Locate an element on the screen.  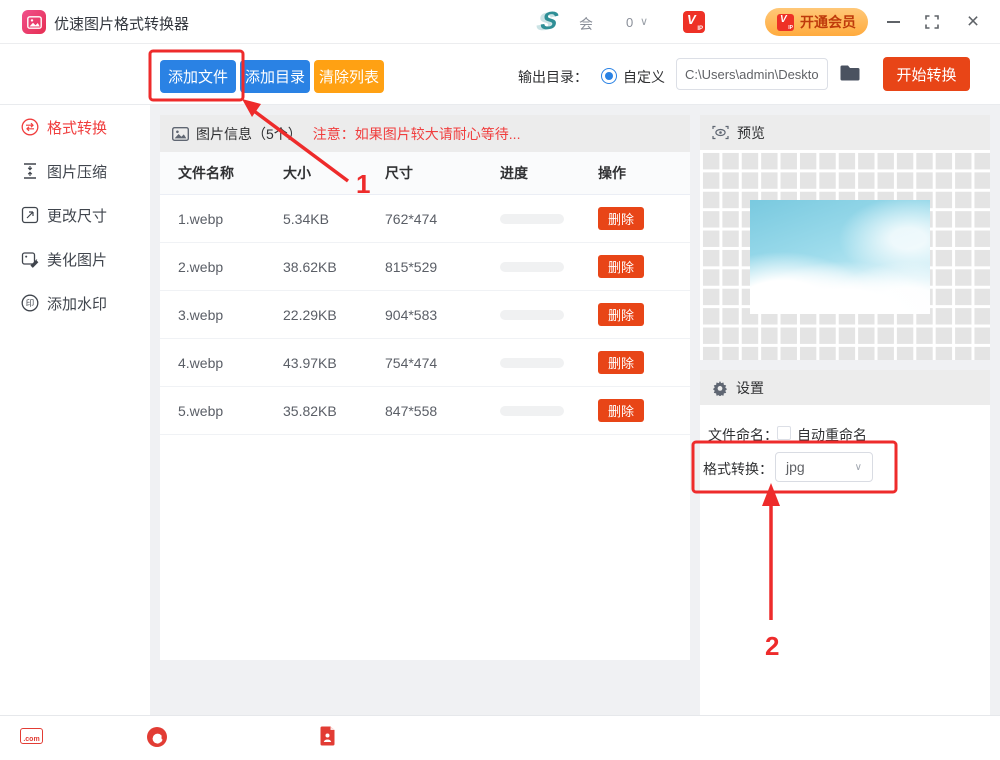
settings-title: 设置 is located at coordinates (750, 387).